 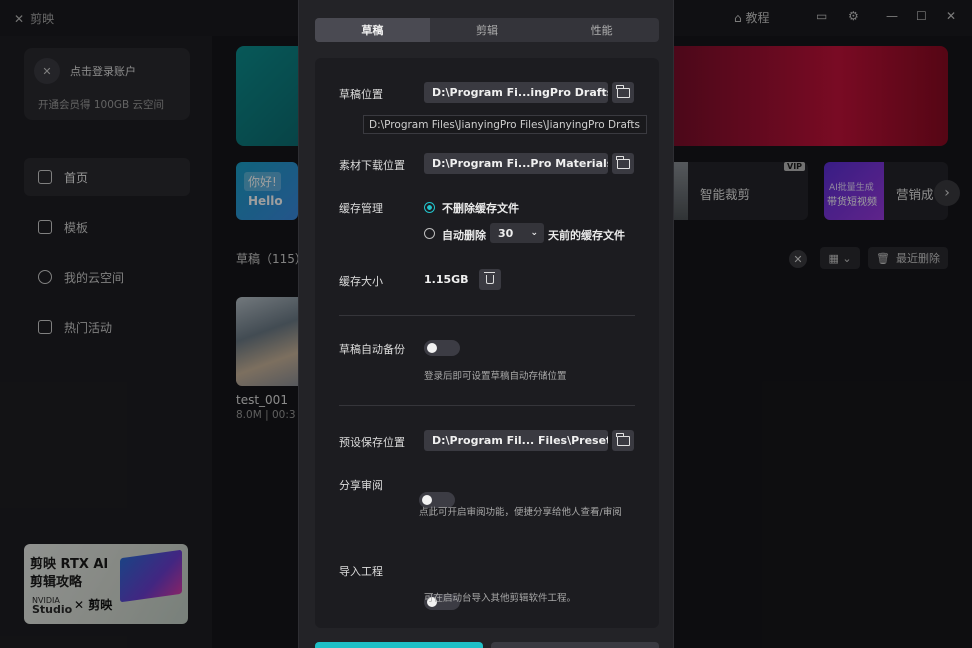 What do you see at coordinates (520, 512) in the screenshot?
I see `share-review-hint: 点此可开启审阅功能，便捷分享给他人查看/审阅` at bounding box center [520, 512].